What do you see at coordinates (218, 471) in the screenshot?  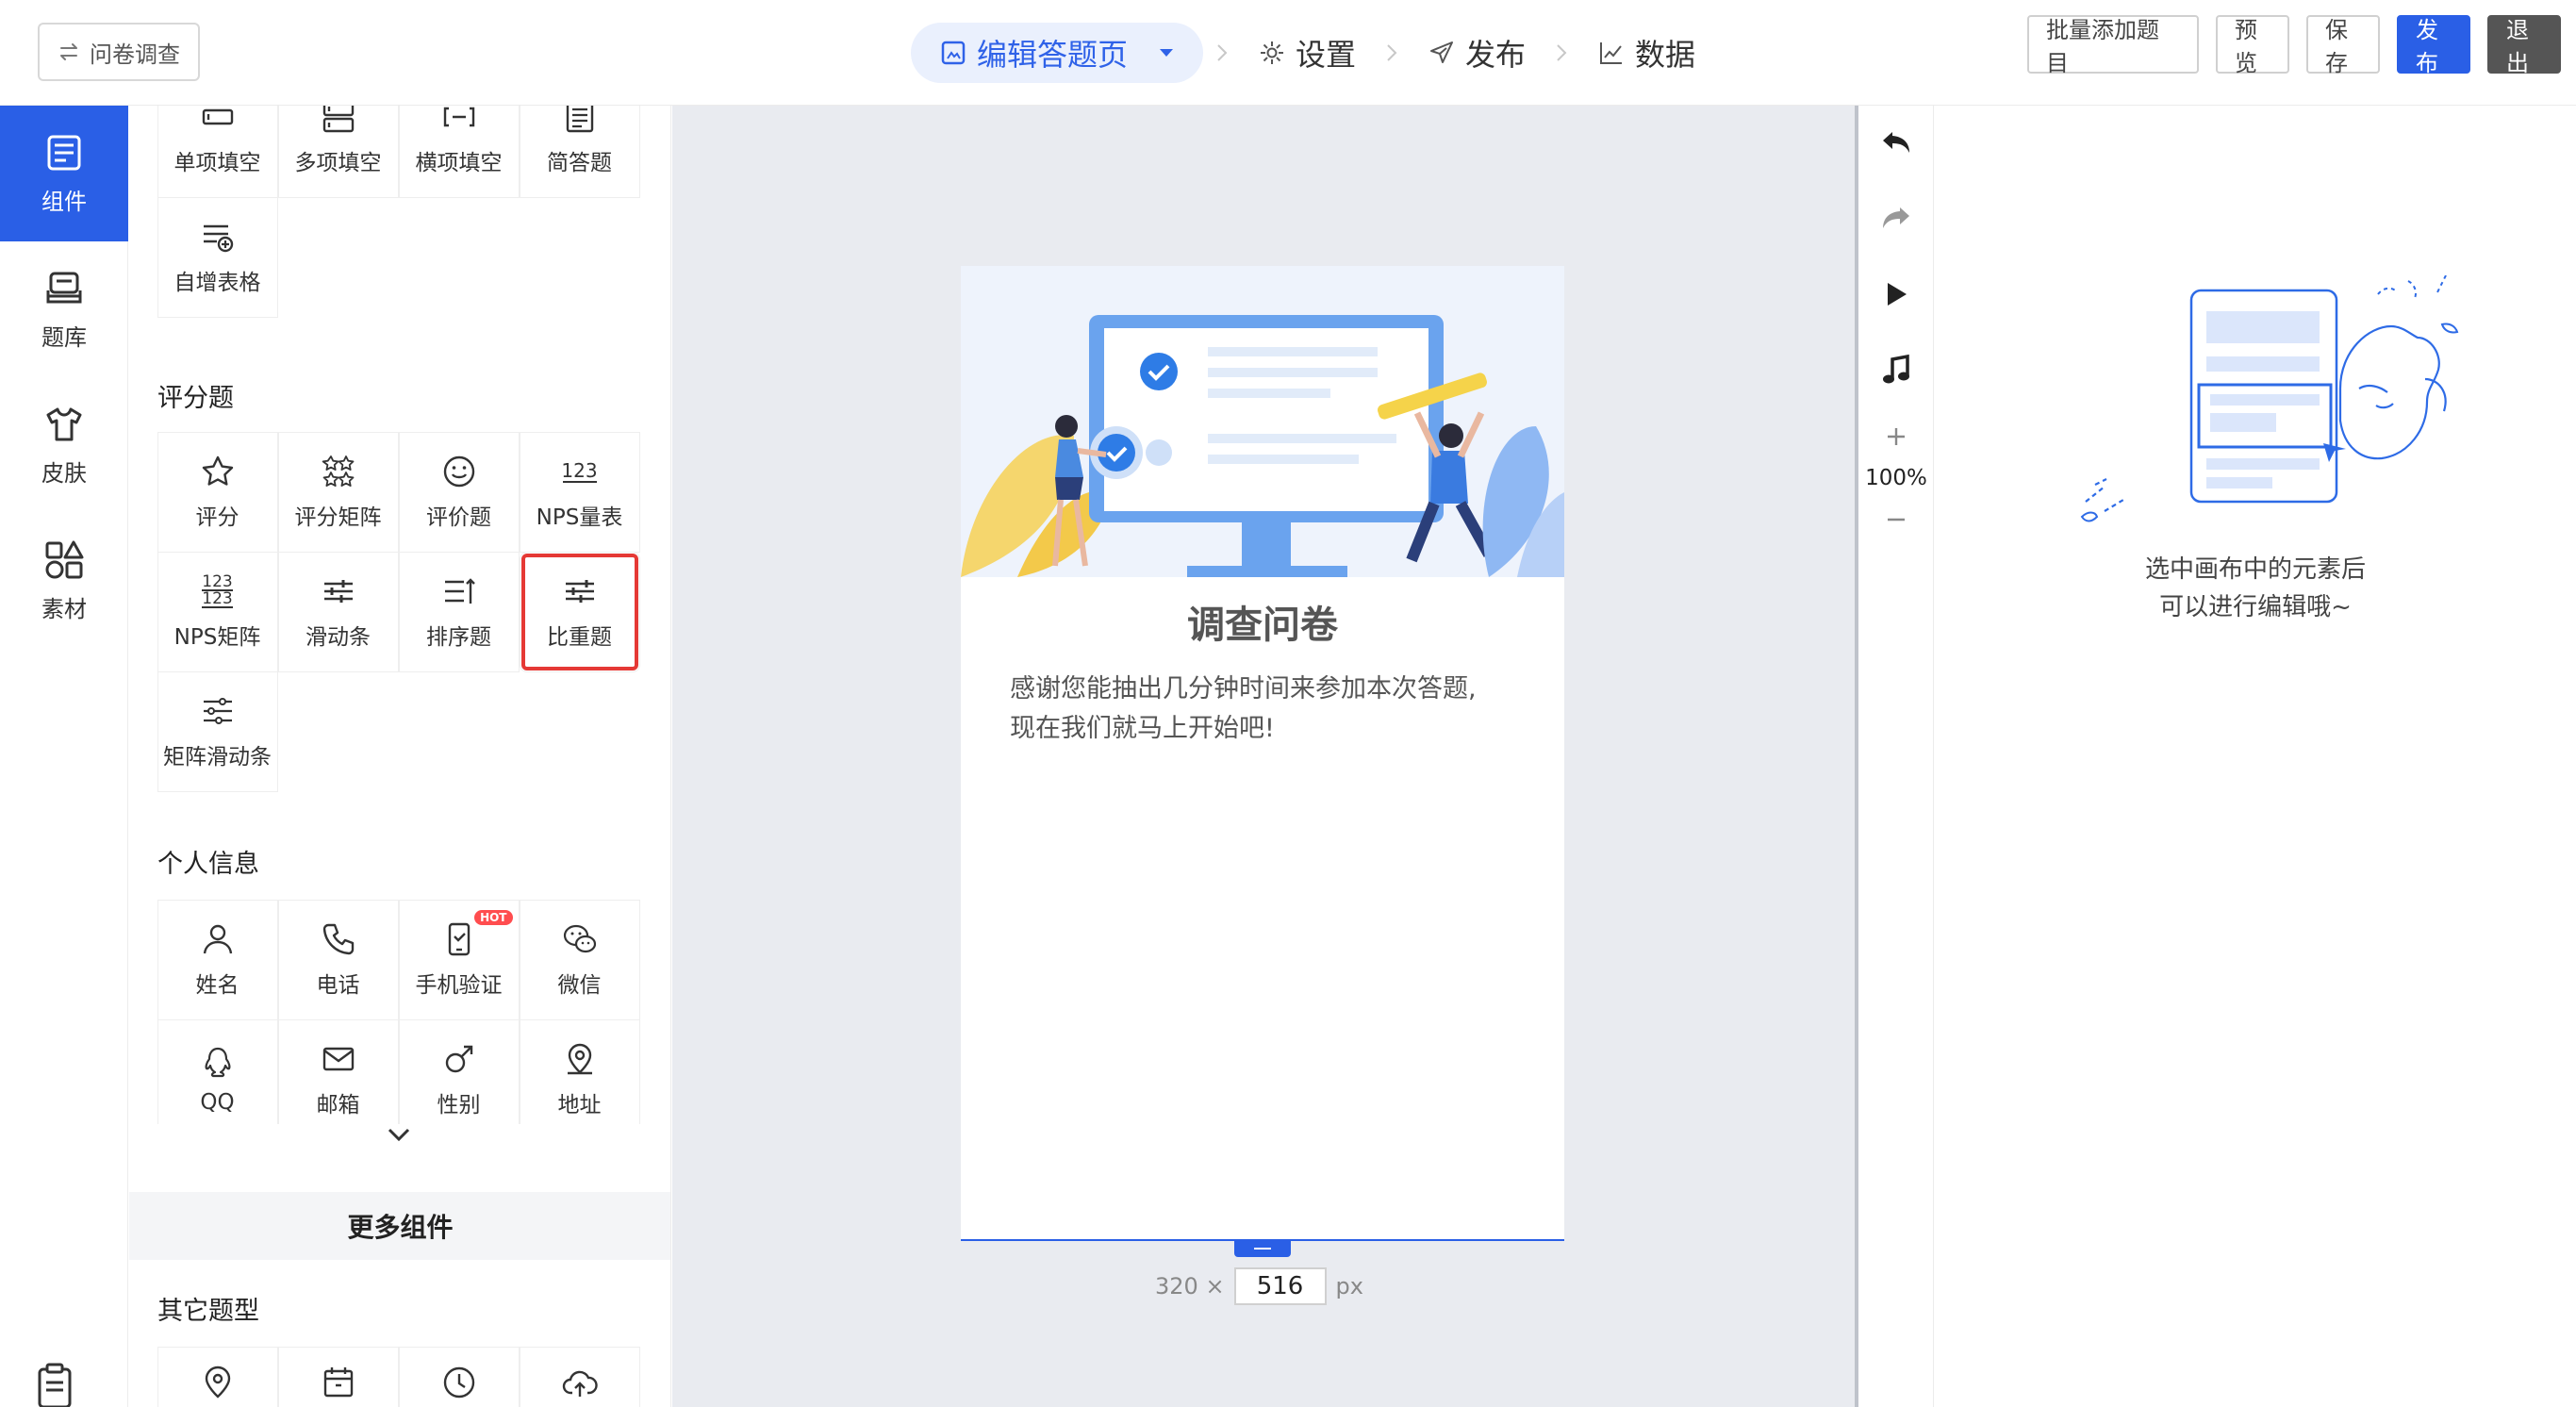 I see `star-icon` at bounding box center [218, 471].